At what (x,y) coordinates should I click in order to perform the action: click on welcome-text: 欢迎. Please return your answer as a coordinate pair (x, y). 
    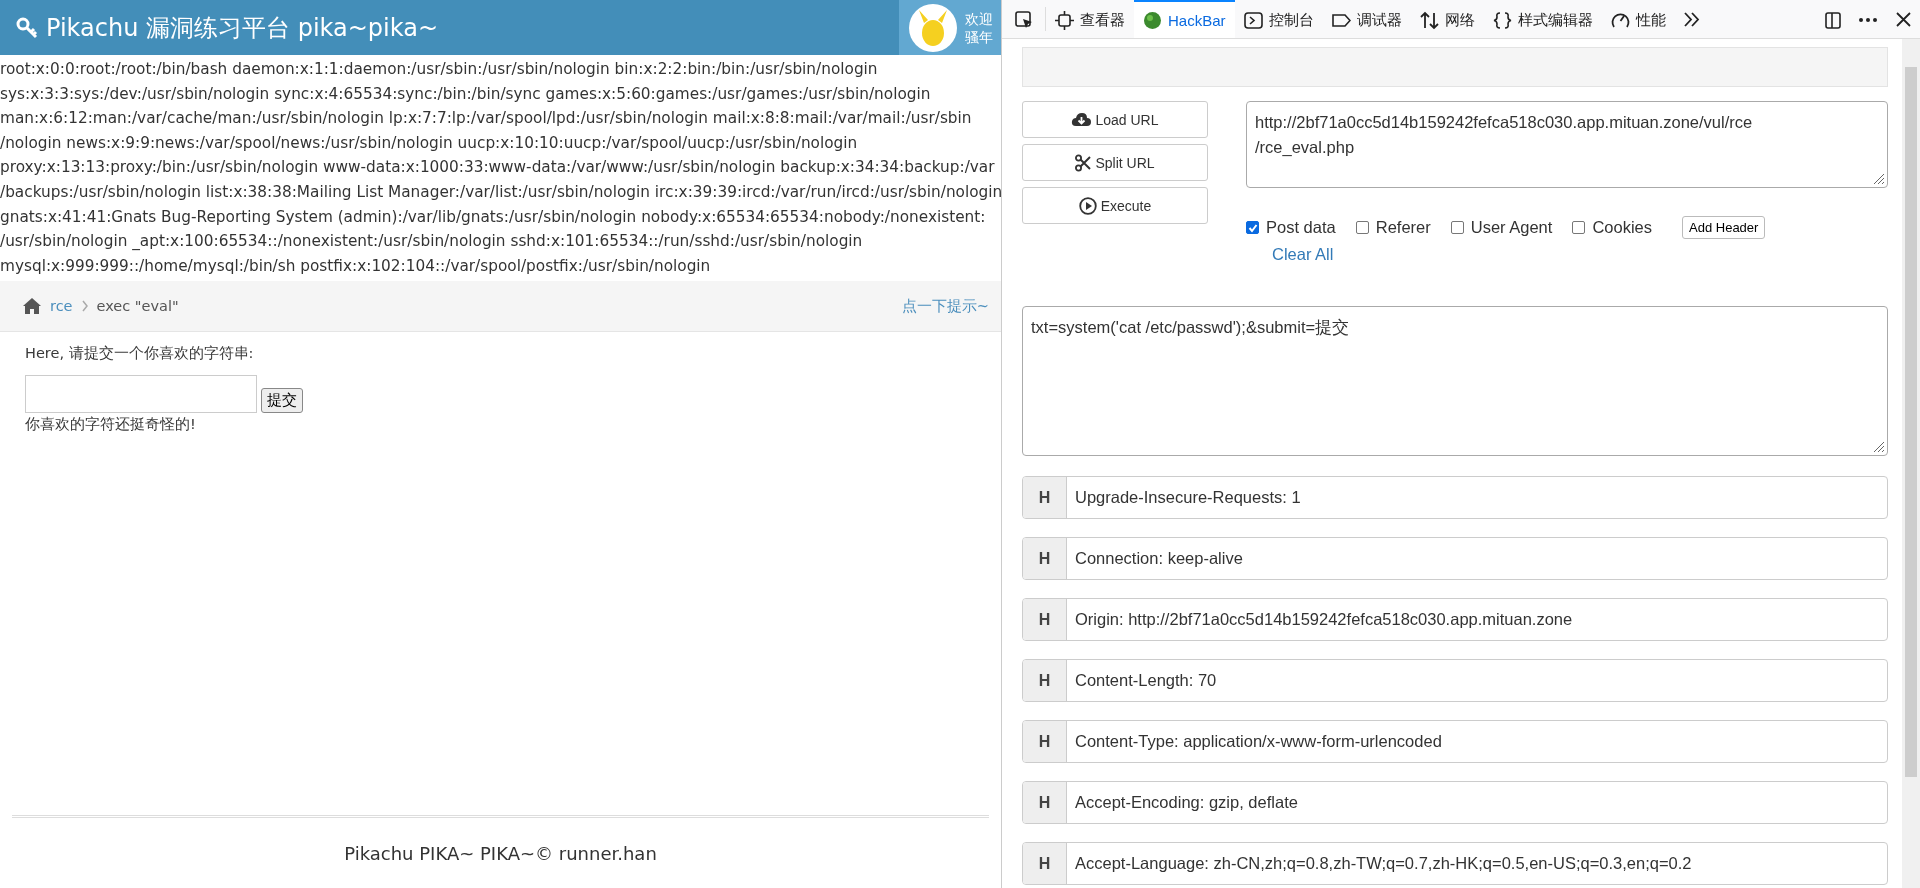
    Looking at the image, I should click on (979, 18).